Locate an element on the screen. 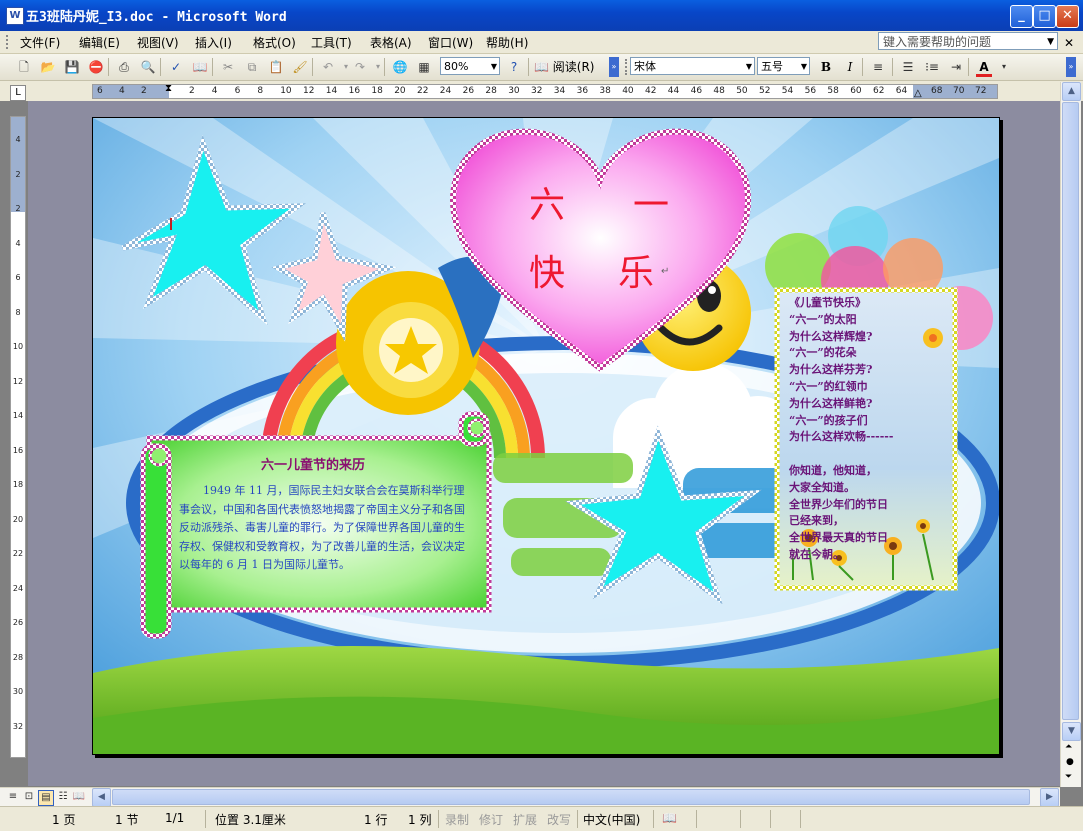  status-overtype: 改写 is located at coordinates (559, 819).